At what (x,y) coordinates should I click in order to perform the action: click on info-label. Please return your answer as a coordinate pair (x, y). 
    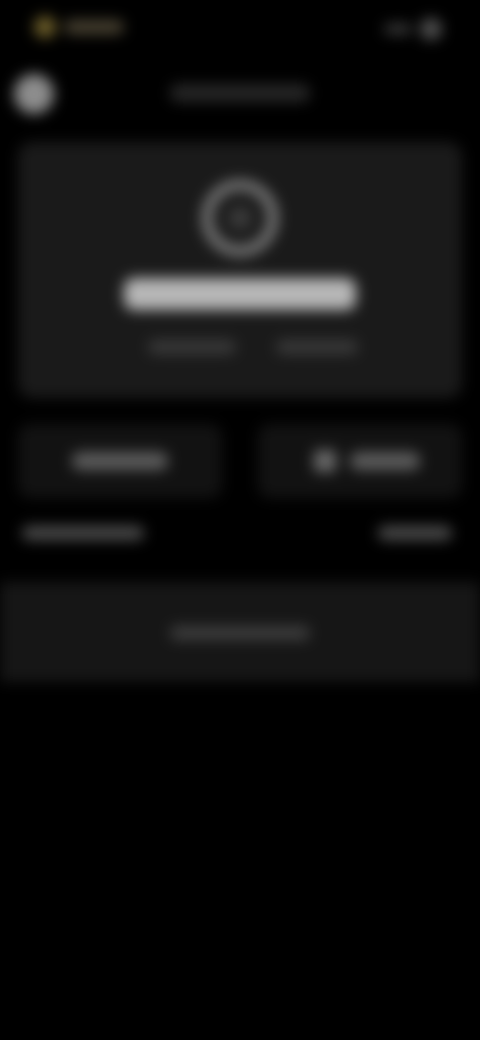
    Looking at the image, I should click on (83, 533).